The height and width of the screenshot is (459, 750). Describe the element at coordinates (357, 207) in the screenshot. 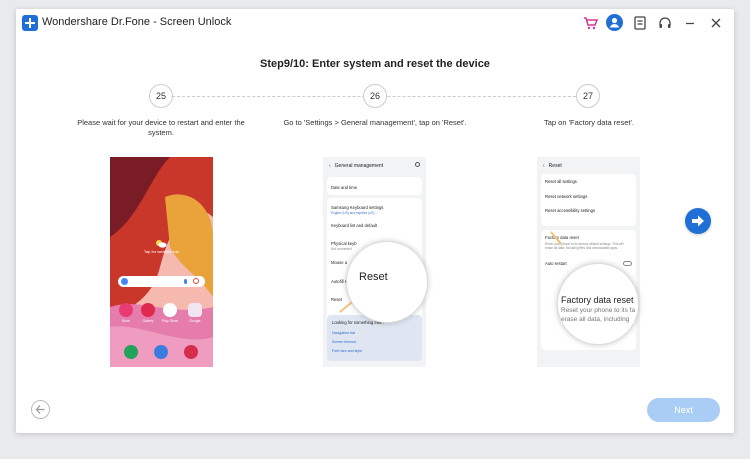

I see `setting-item: Samsung Keyboard settings` at that location.